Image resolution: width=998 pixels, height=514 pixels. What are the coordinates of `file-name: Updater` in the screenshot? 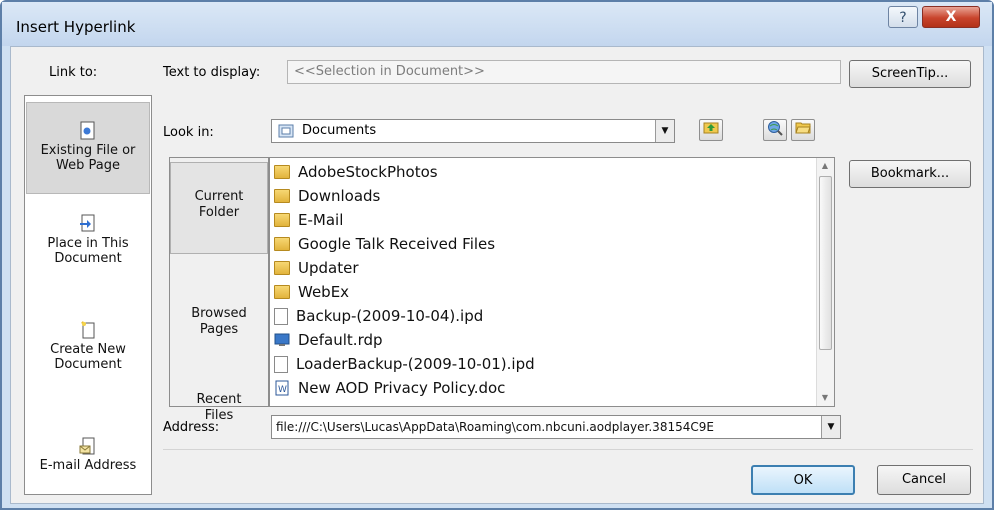 It's located at (328, 268).